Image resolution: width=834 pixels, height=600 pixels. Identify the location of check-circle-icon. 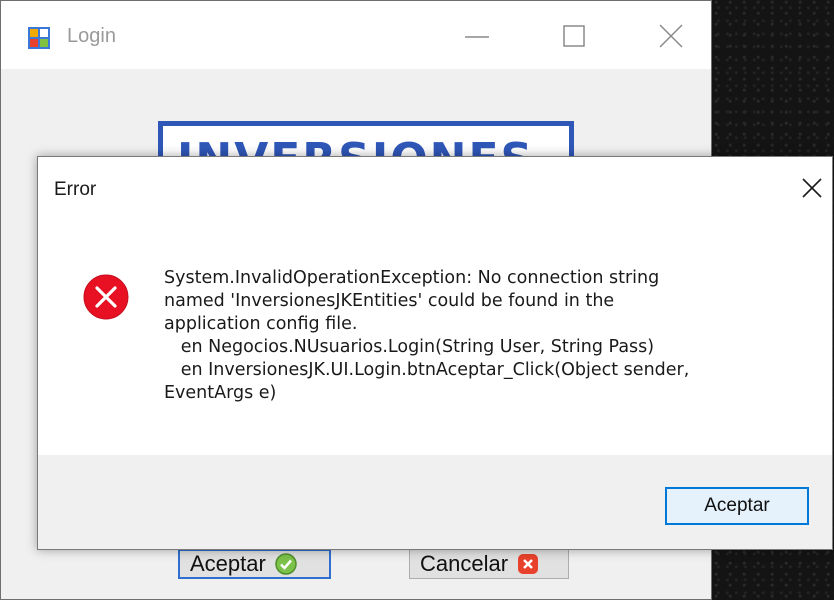
(286, 564).